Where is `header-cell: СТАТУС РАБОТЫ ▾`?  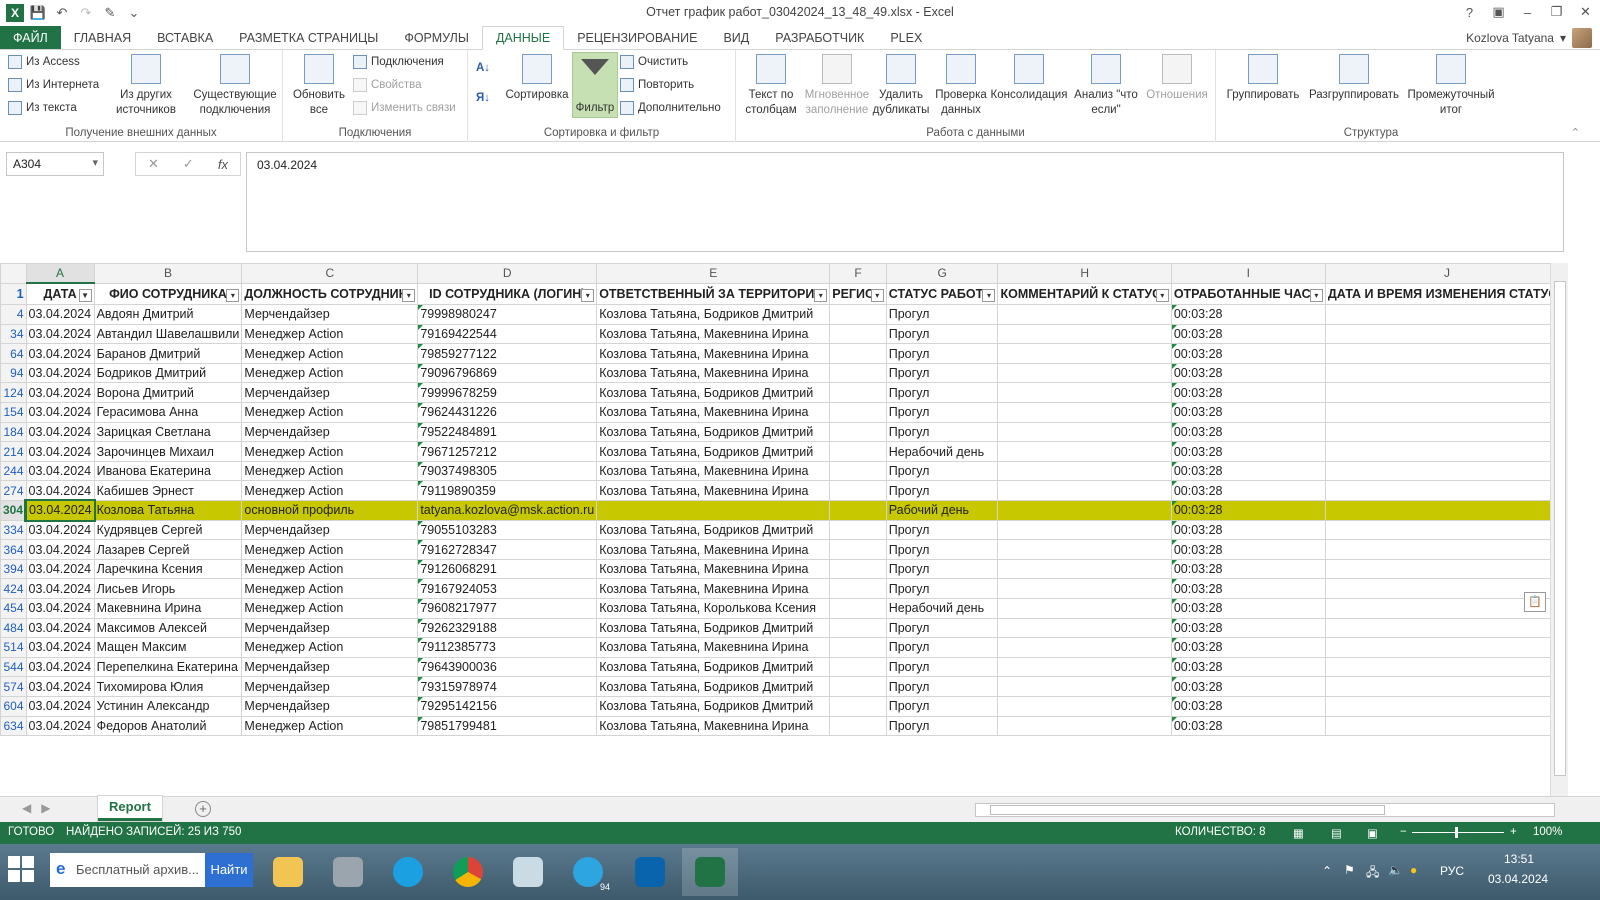
header-cell: СТАТУС РАБОТЫ ▾ is located at coordinates (942, 294).